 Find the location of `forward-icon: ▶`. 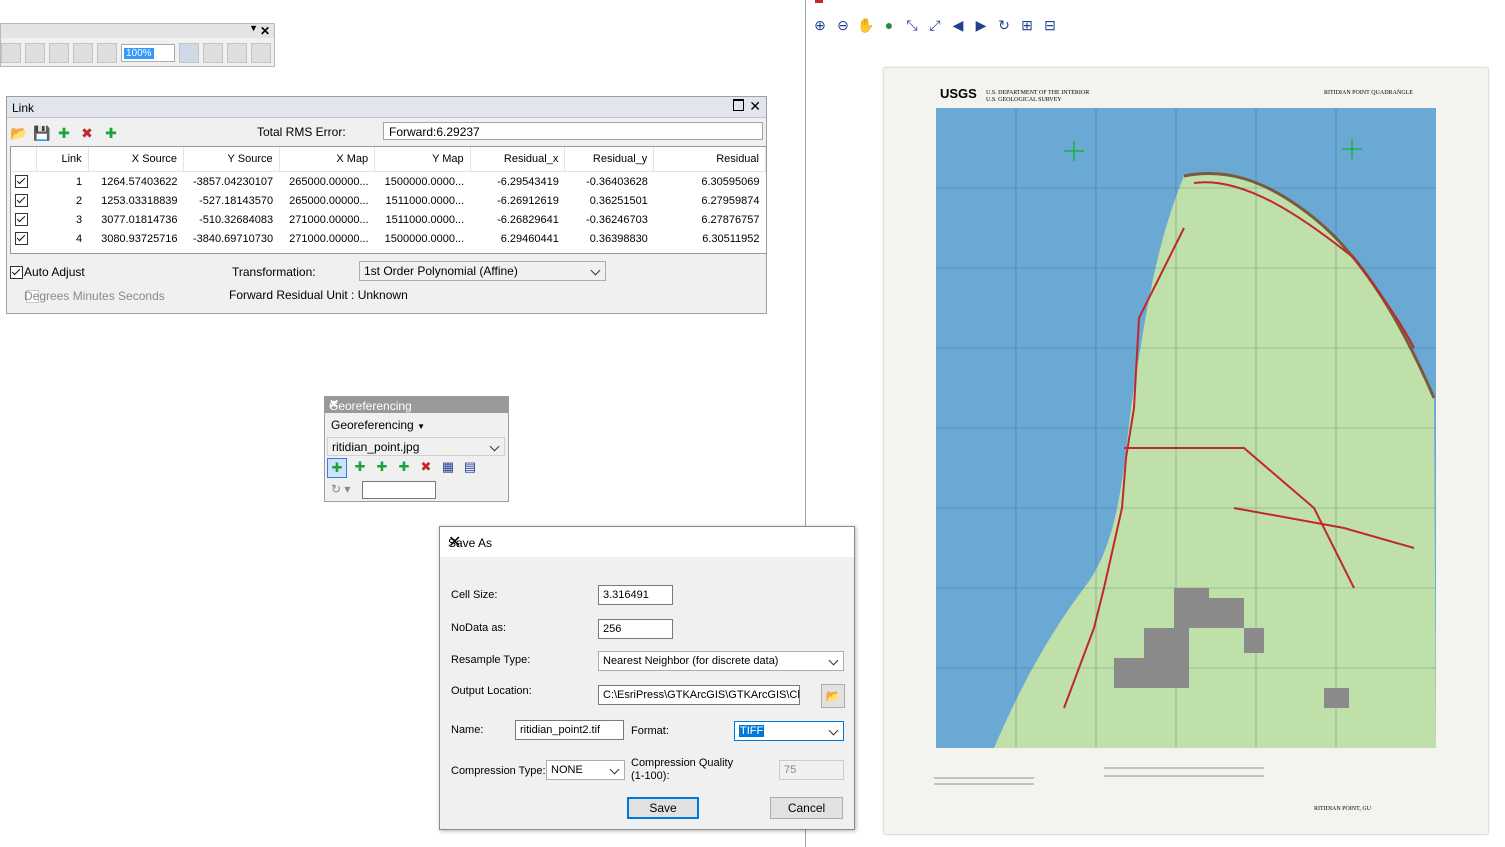

forward-icon: ▶ is located at coordinates (981, 25).